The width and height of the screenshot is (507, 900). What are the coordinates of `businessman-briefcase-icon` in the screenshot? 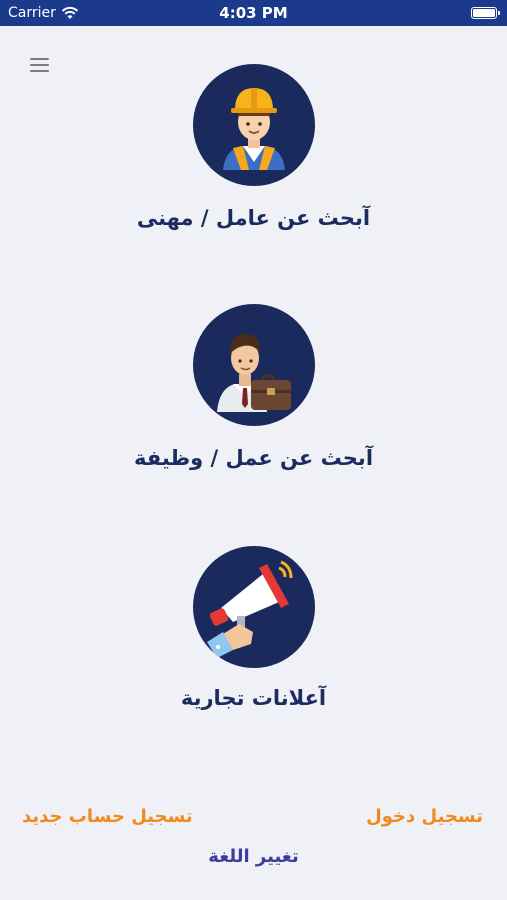 It's located at (253, 365).